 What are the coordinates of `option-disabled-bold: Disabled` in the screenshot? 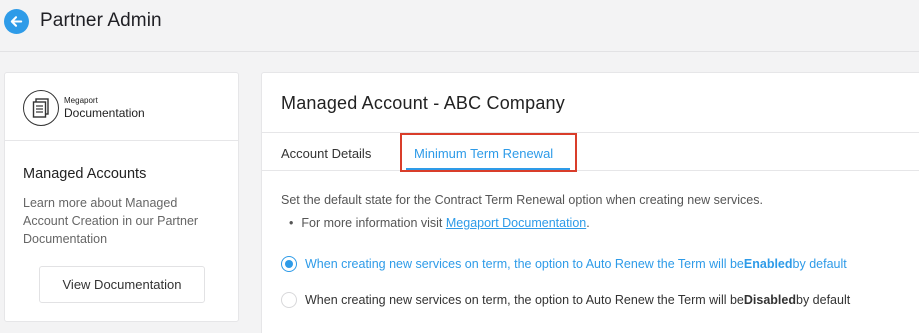 It's located at (769, 300).